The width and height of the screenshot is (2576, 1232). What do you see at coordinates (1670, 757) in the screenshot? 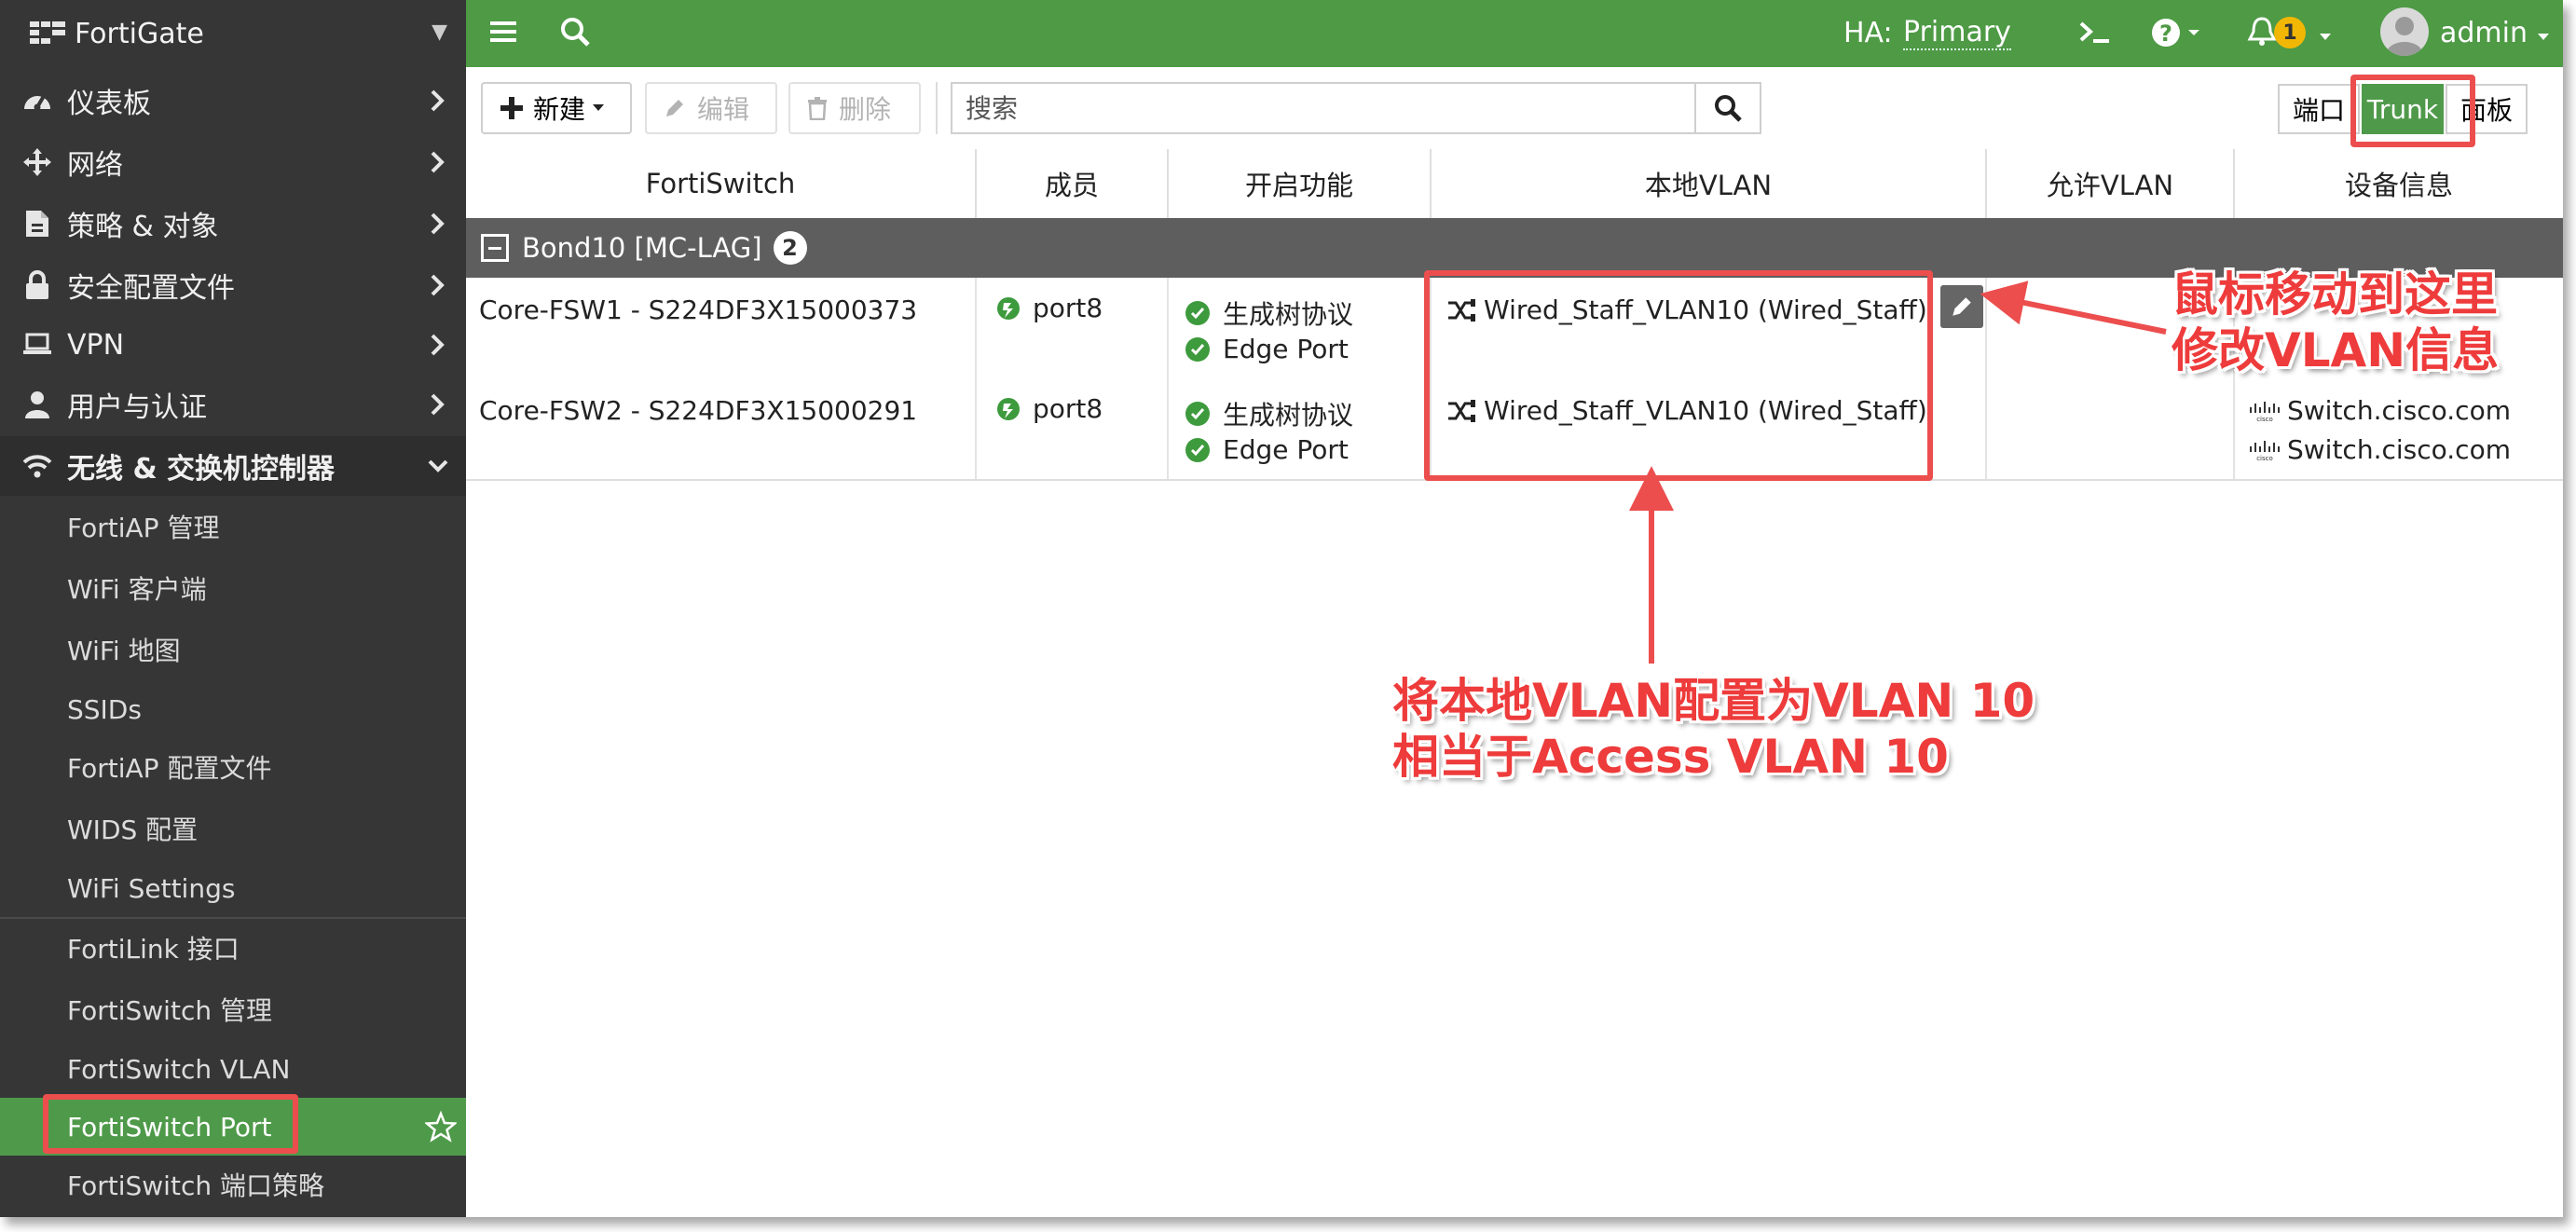
I see `annotation-line: 相当于Access VLAN 10` at bounding box center [1670, 757].